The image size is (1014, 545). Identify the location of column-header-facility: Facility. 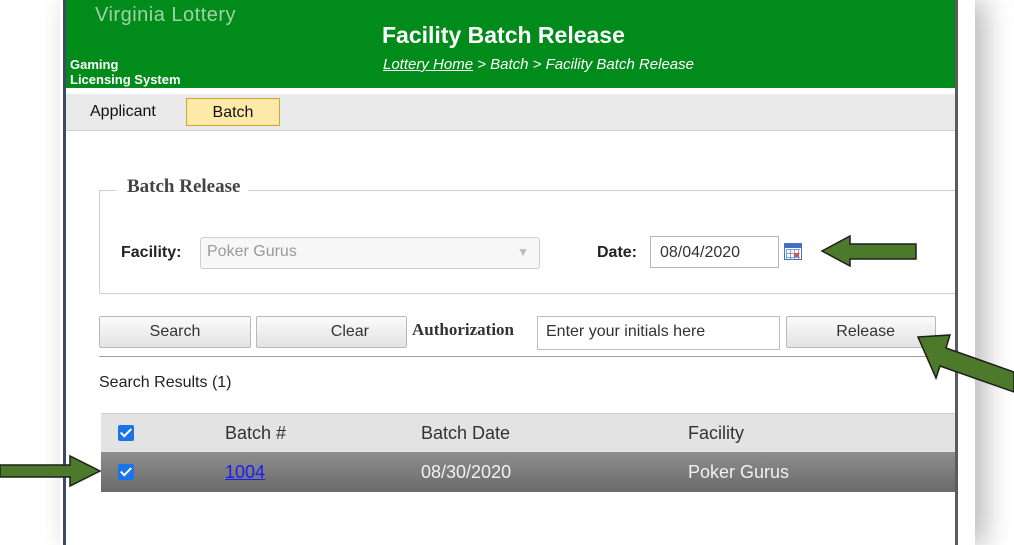
(716, 433).